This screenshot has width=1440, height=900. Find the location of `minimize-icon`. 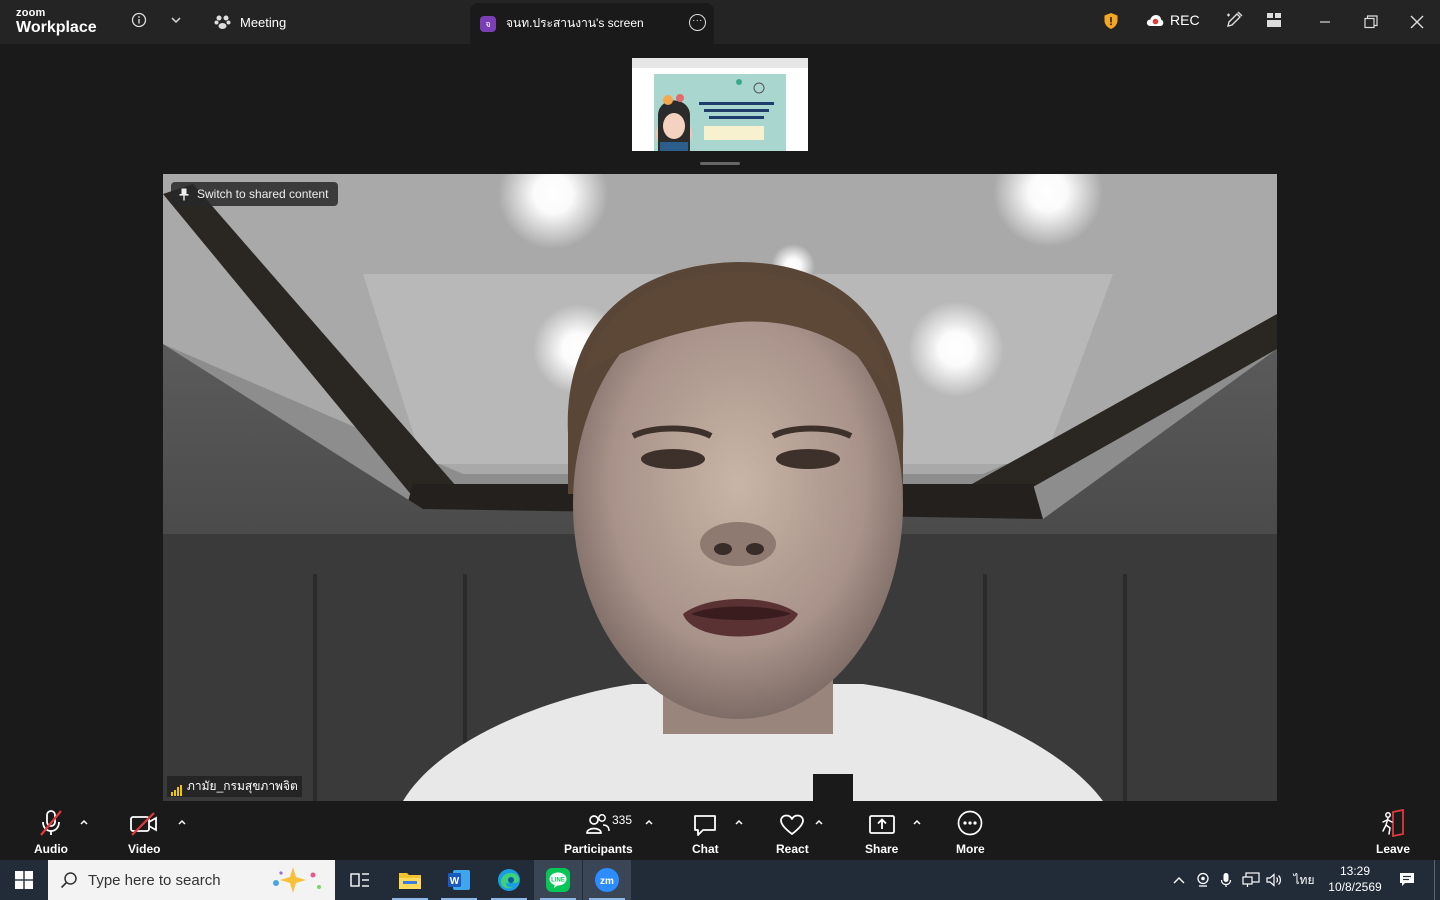

minimize-icon is located at coordinates (1325, 22).